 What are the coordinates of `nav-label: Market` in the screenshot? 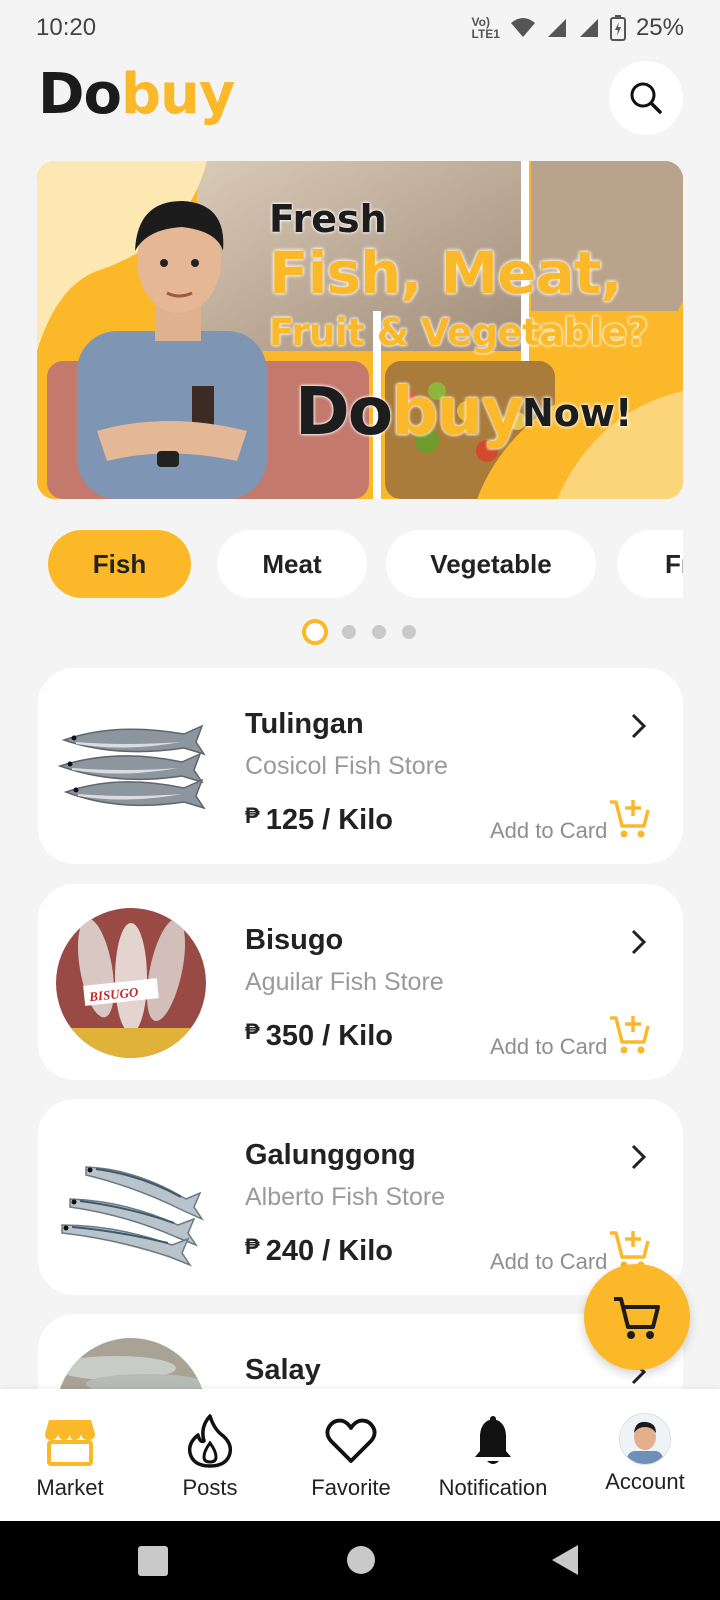 It's located at (70, 1487).